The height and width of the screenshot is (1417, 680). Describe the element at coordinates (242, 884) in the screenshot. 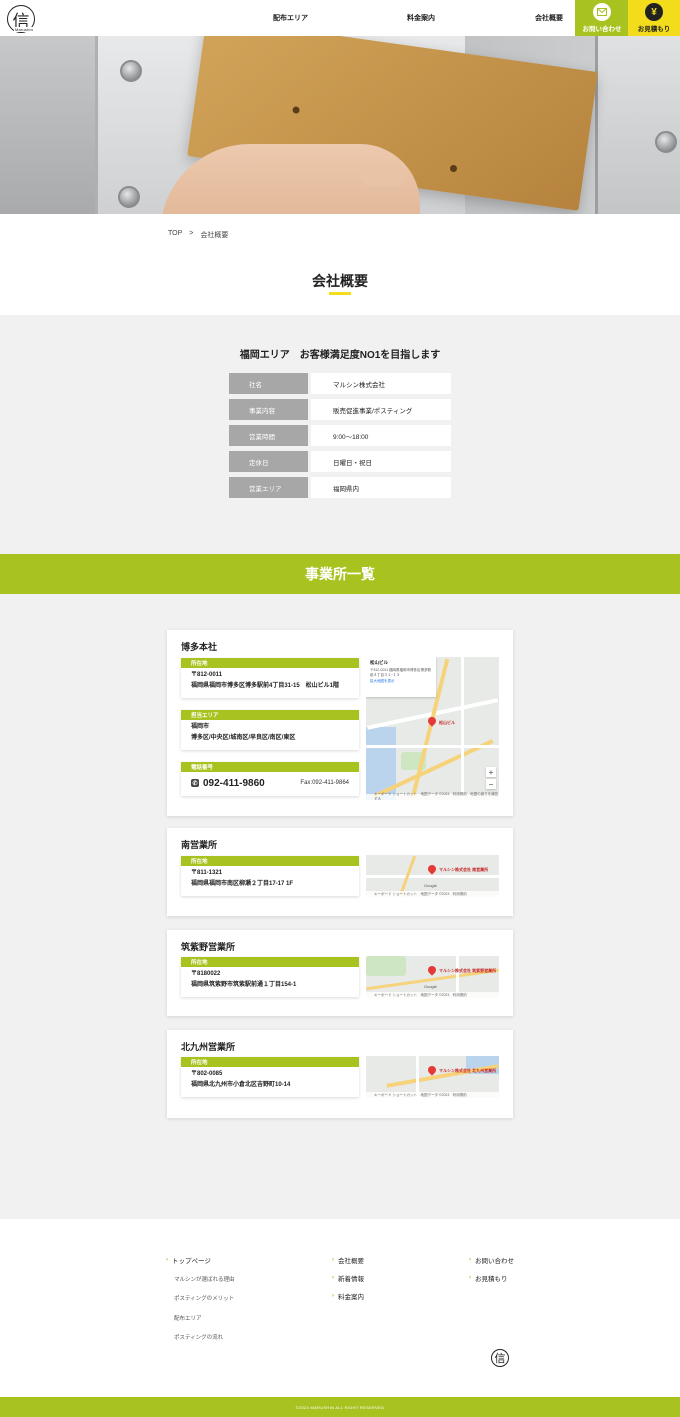

I see `address-text: 福岡県福岡市南区柳瀬２丁目17-17 1F` at that location.